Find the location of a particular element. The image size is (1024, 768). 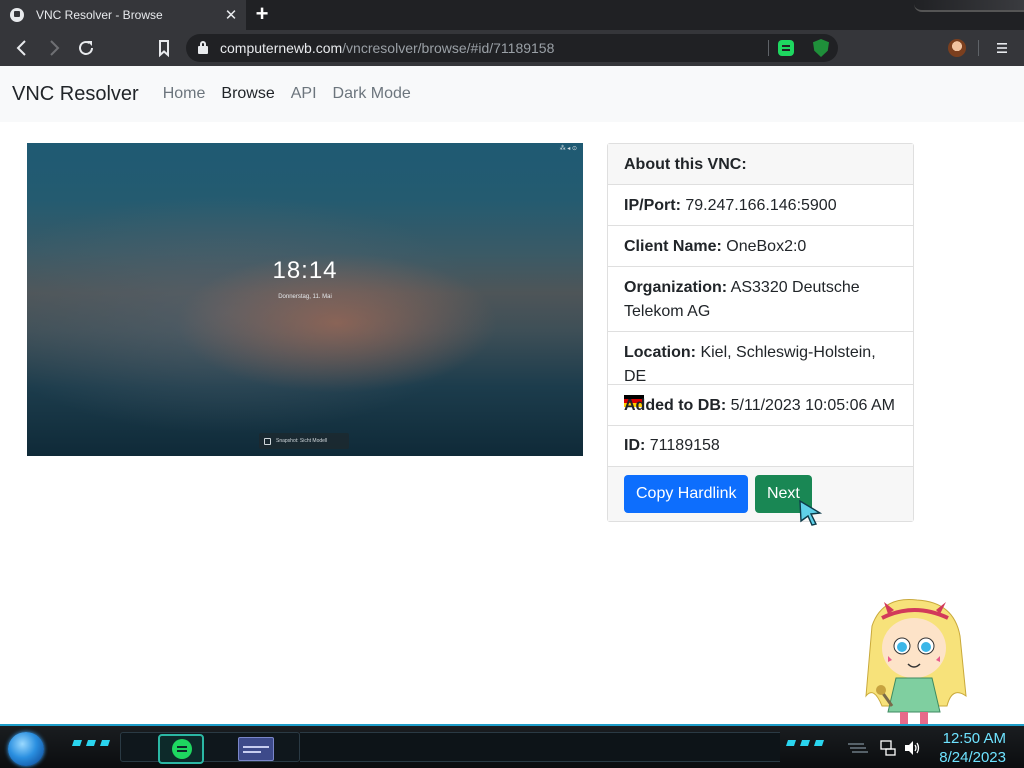

clock-time: 12:50 AM is located at coordinates (974, 738).